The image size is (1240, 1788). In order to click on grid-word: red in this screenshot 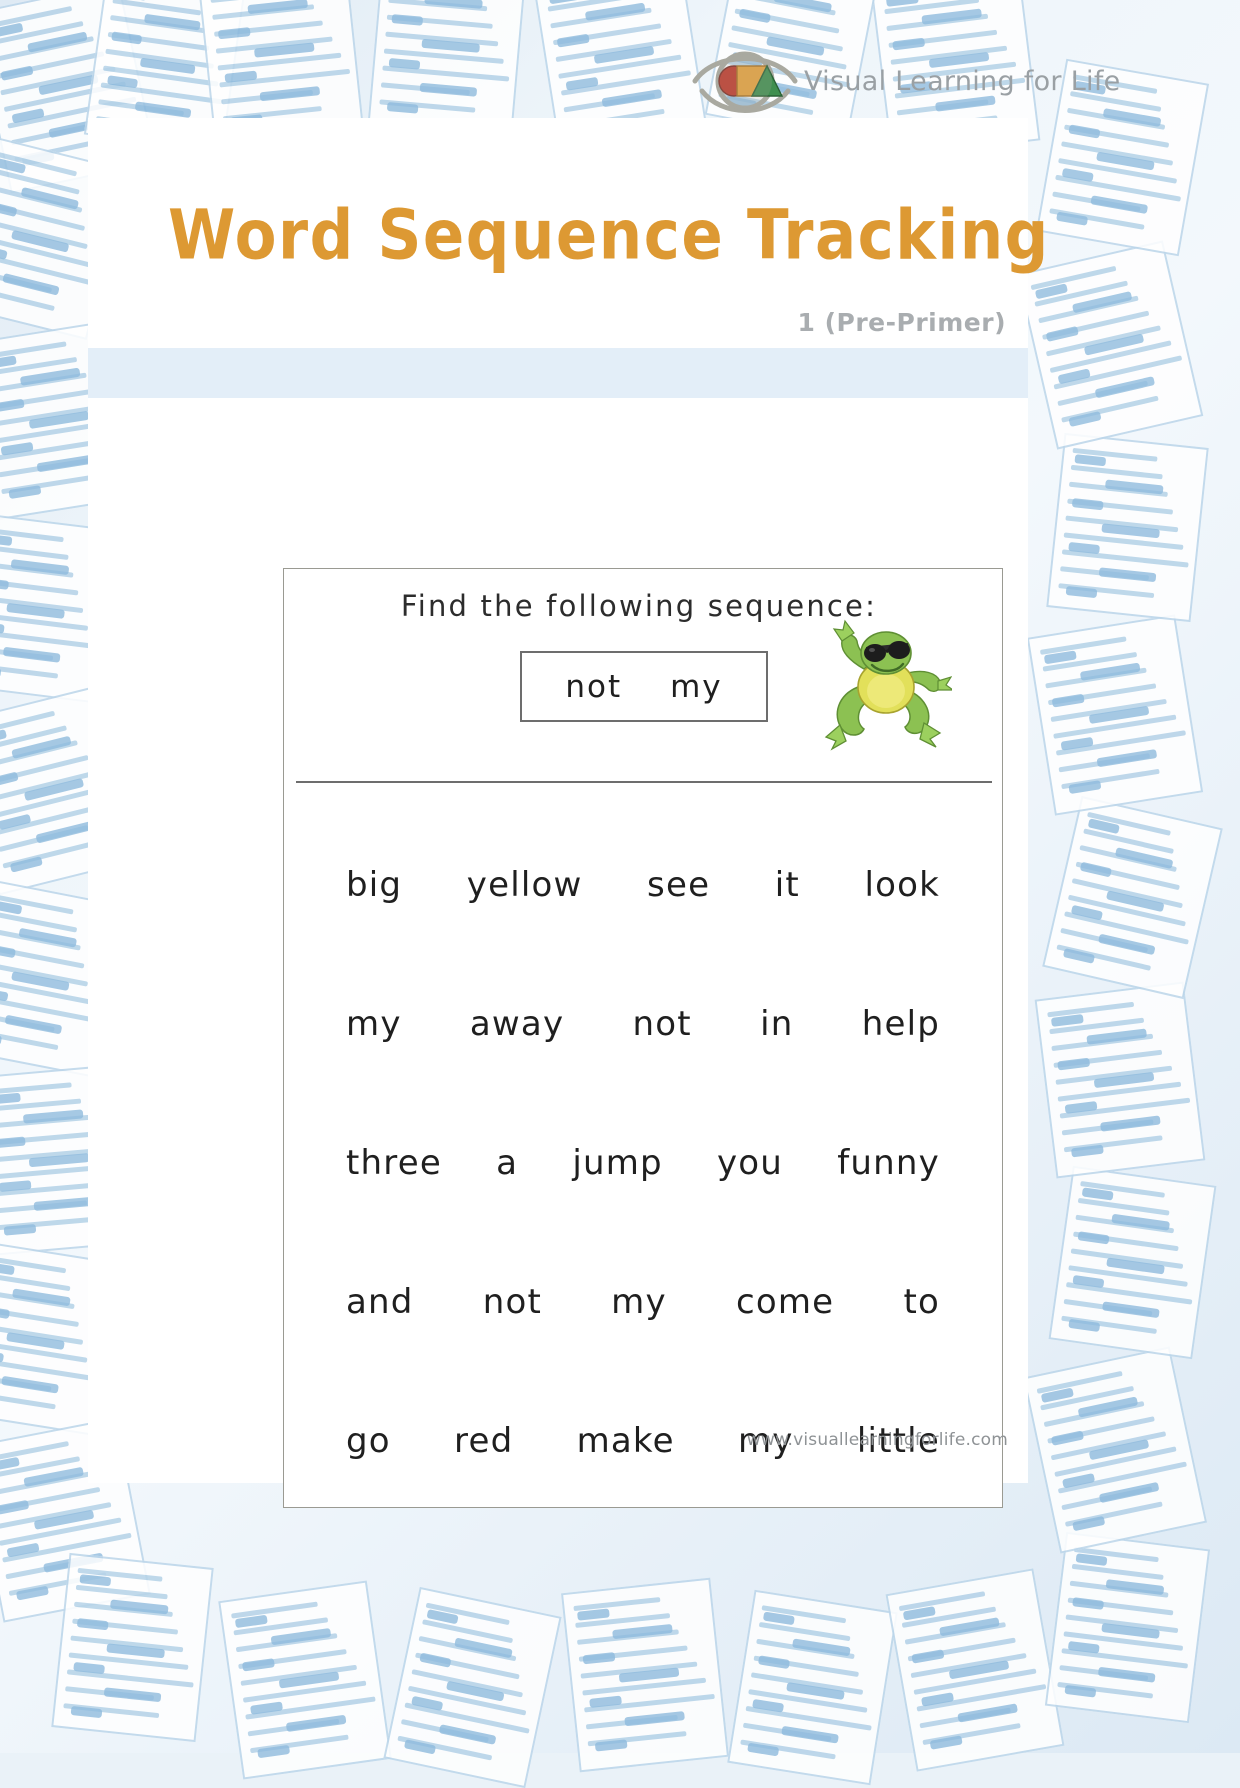, I will do `click(483, 1441)`.